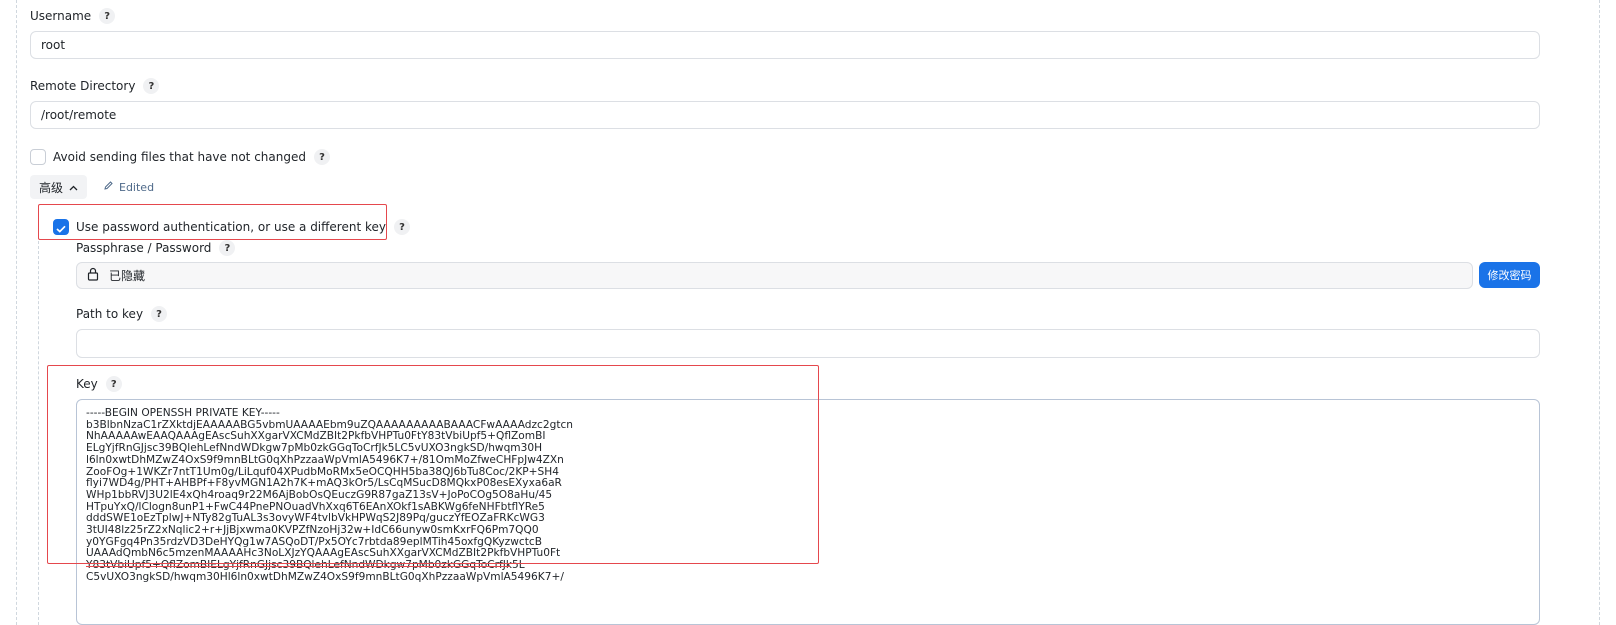 This screenshot has height=625, width=1616. What do you see at coordinates (227, 248) in the screenshot?
I see `passphrase-help-icon: ?` at bounding box center [227, 248].